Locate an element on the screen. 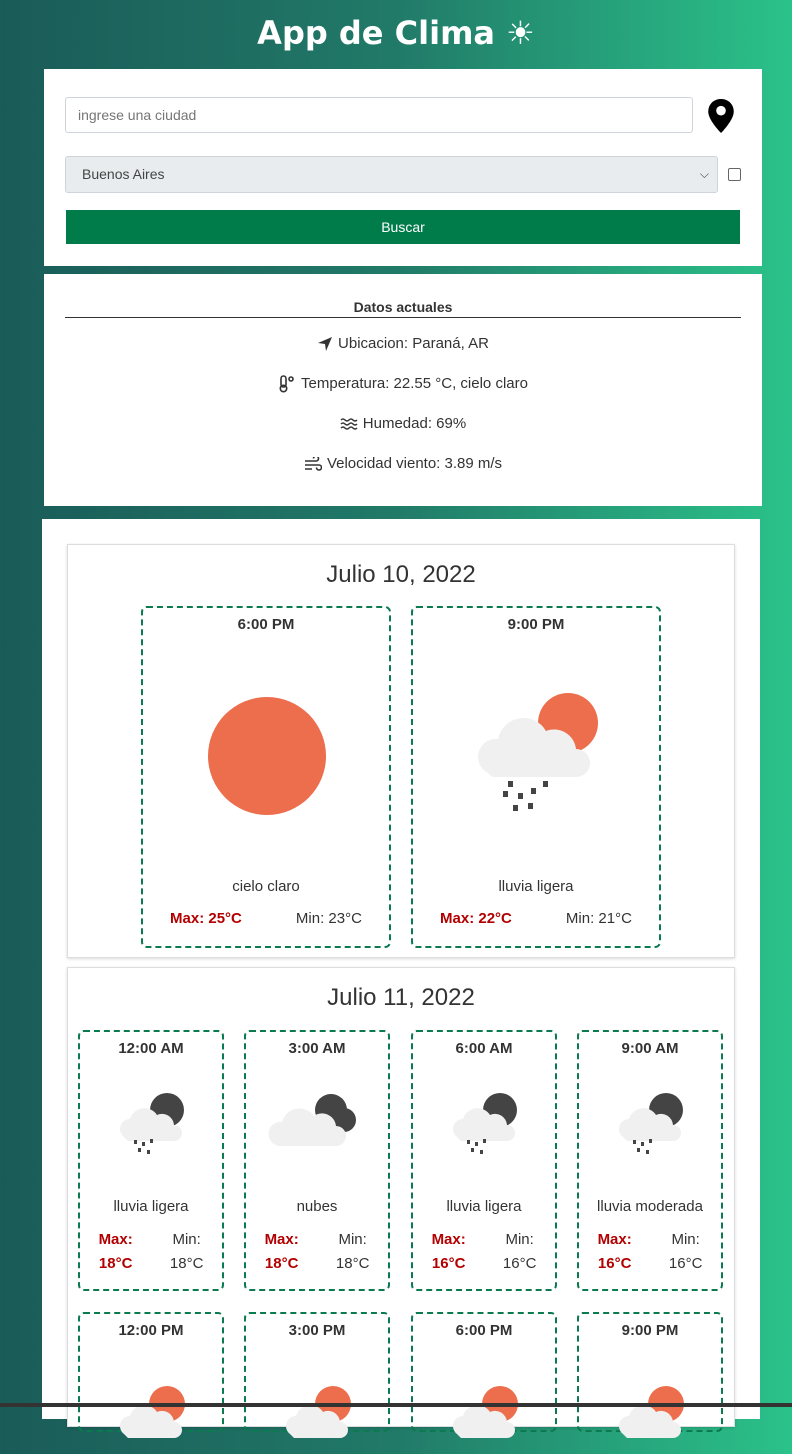 The height and width of the screenshot is (1454, 792). city-select: Buenos Aires ⌵ is located at coordinates (391, 174).